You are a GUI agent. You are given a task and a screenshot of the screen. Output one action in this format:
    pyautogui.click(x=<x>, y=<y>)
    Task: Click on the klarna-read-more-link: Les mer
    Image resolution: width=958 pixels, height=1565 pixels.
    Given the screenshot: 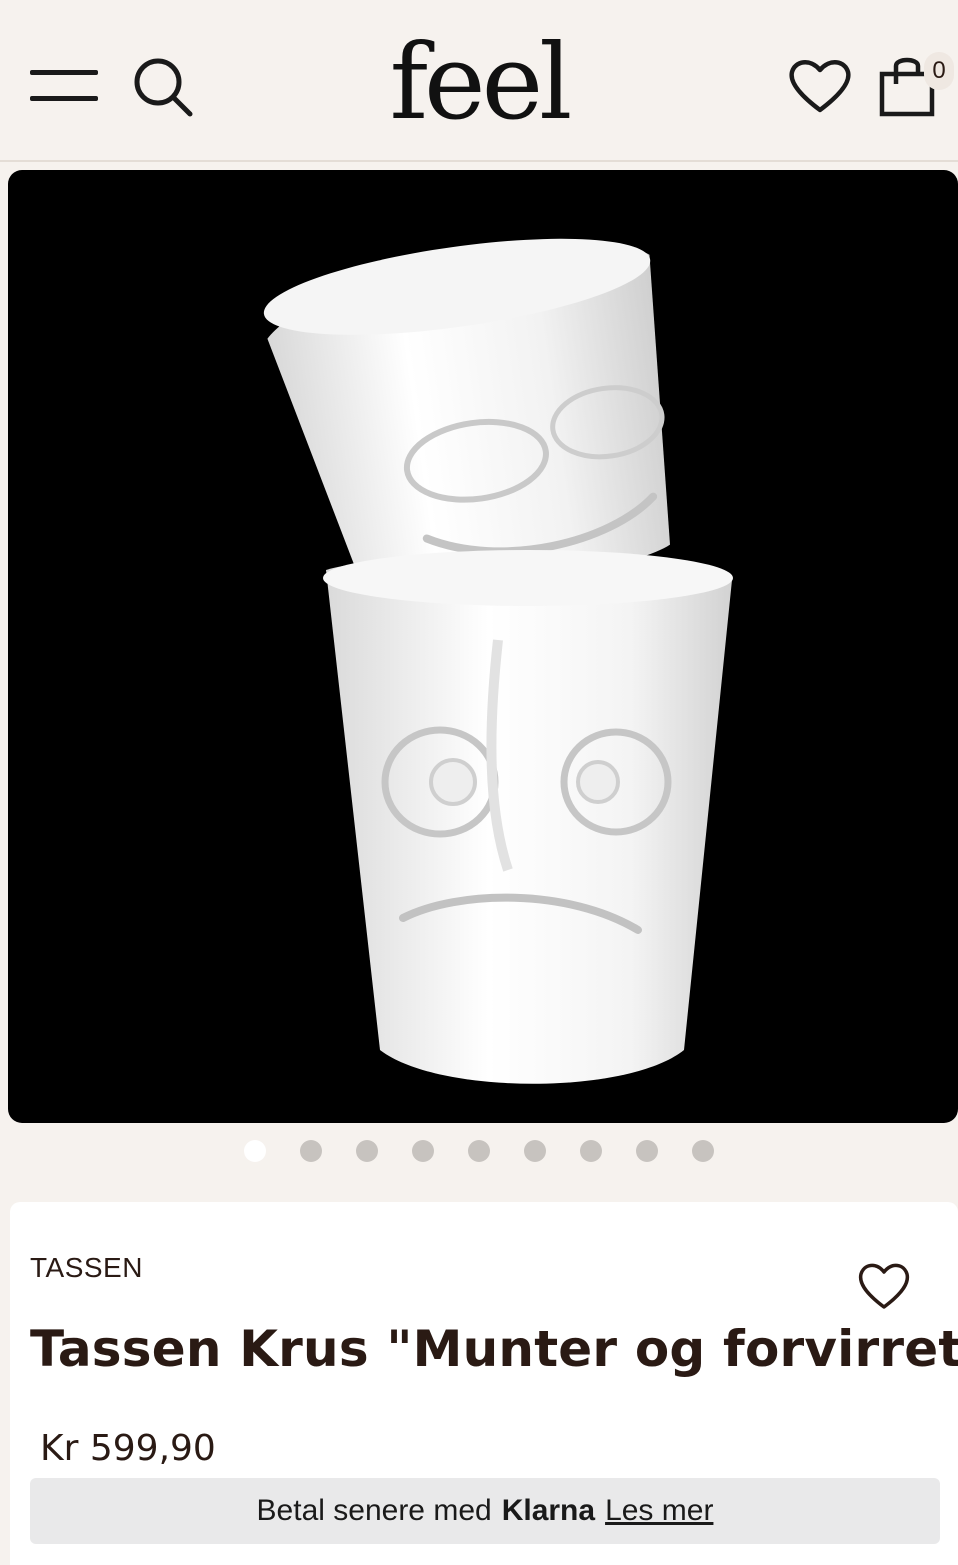 What is the action you would take?
    pyautogui.click(x=659, y=1511)
    